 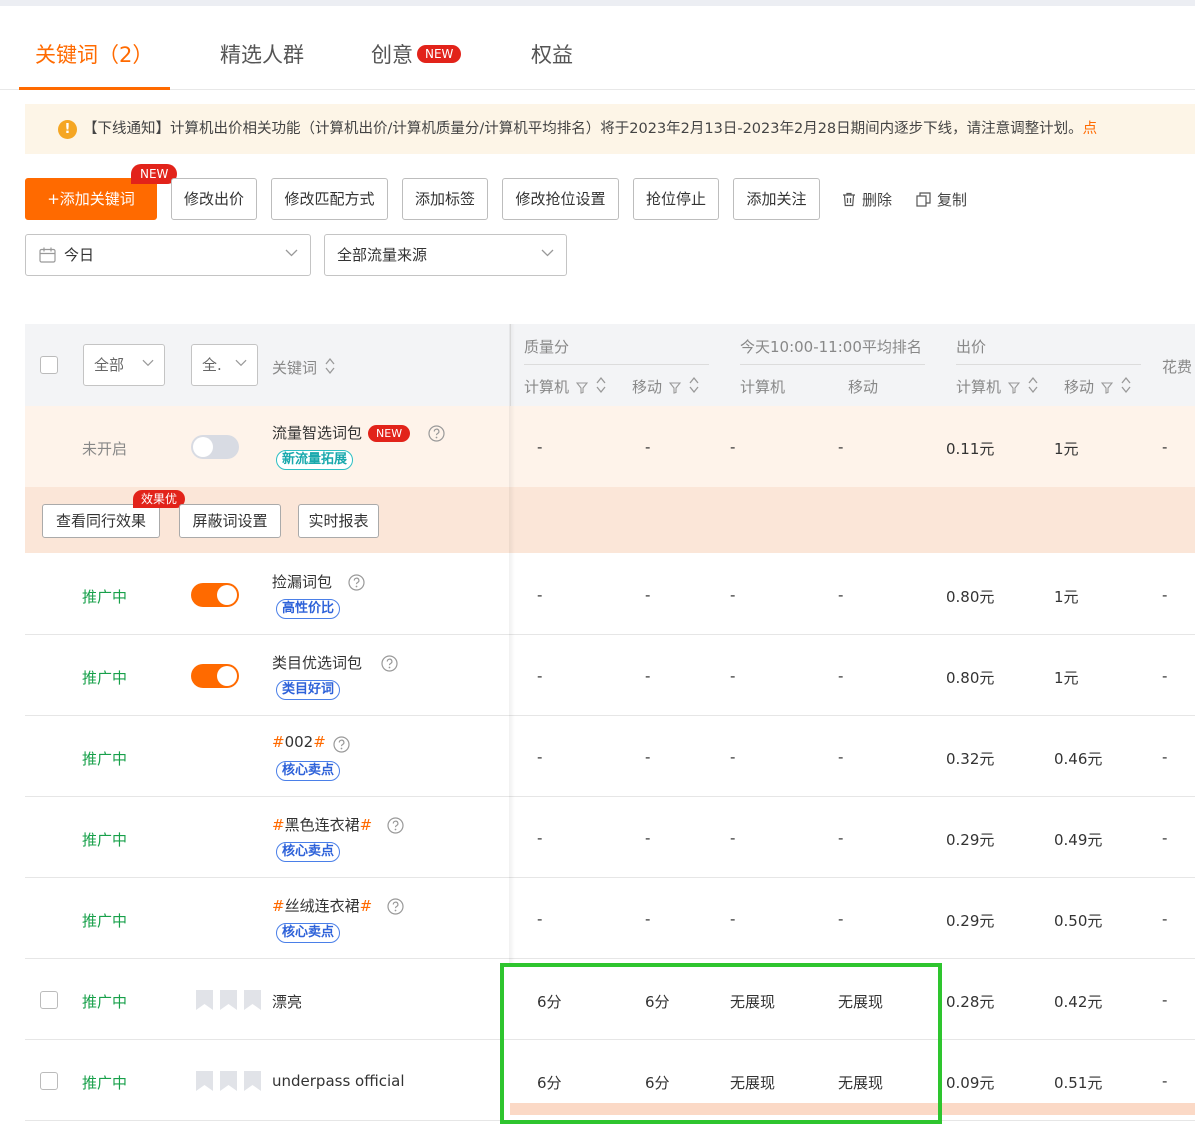 I want to click on keyword-name: 捡漏词包, so click(x=302, y=582).